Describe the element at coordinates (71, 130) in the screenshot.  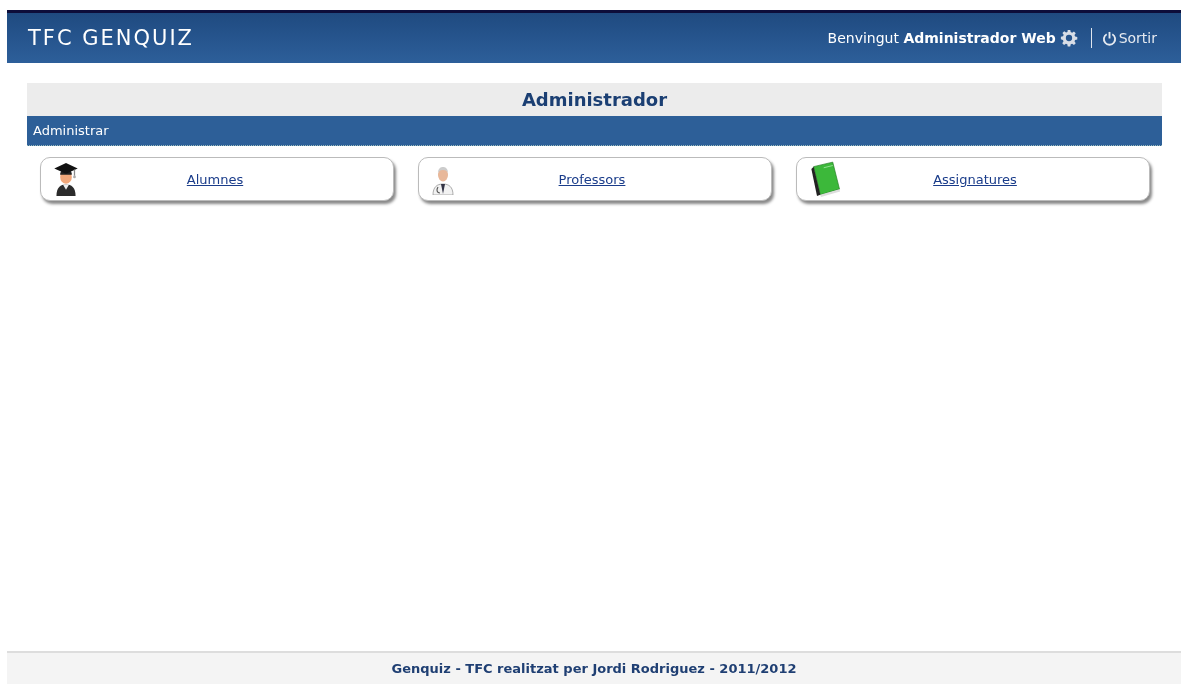
I see `section-title: Administrar` at that location.